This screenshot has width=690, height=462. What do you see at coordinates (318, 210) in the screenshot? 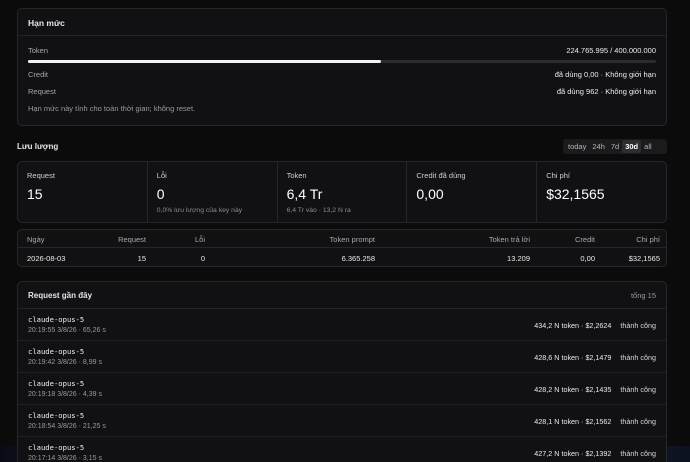
I see `stat-subtext: 6,4 Tr vào · 13,2 N ra` at bounding box center [318, 210].